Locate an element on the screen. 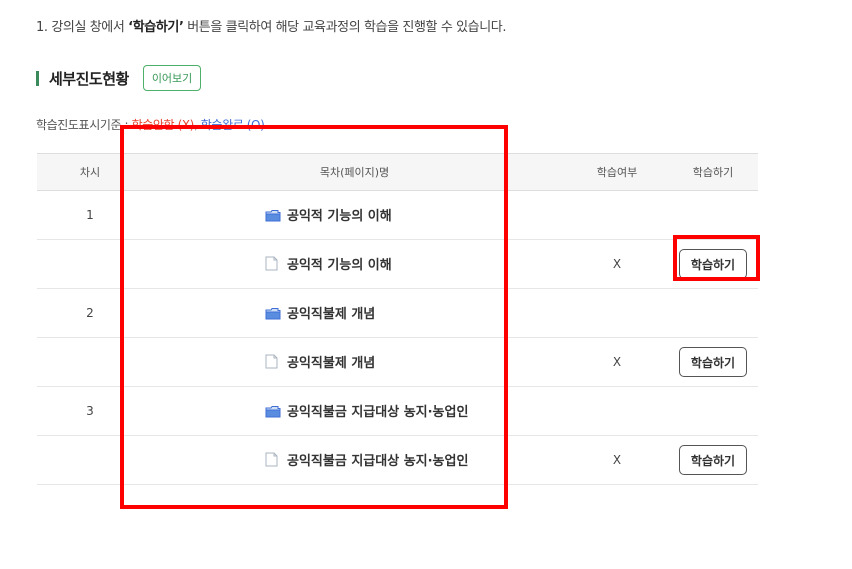 This screenshot has height=569, width=852. table-row: 1 공익적 기능의 이해 is located at coordinates (397, 215).